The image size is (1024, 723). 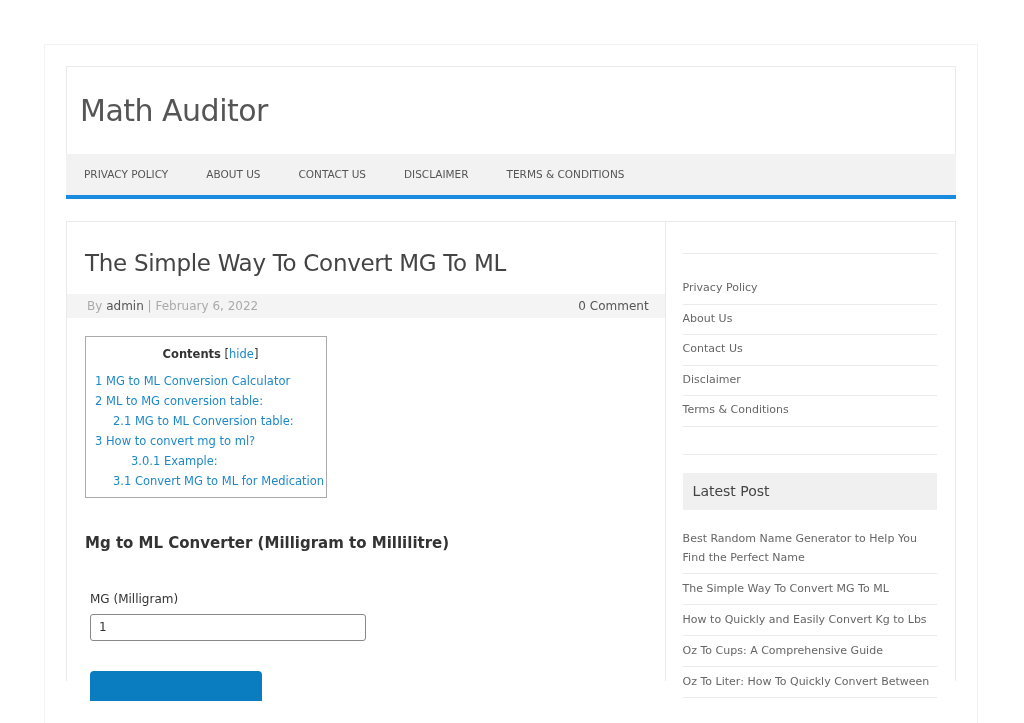 I want to click on menu-link: PRIVACY POLICY, so click(x=126, y=174).